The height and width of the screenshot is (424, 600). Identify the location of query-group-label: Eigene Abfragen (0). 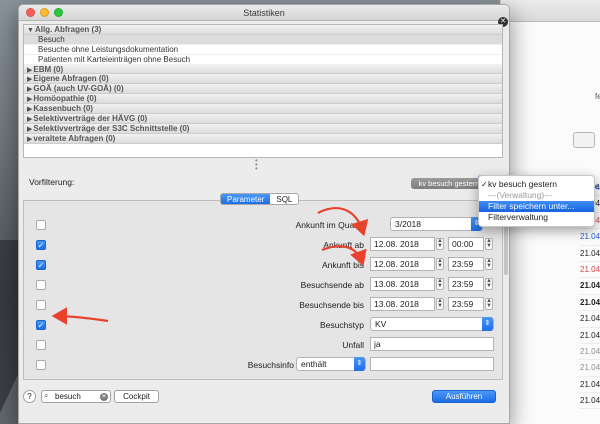
(71, 79).